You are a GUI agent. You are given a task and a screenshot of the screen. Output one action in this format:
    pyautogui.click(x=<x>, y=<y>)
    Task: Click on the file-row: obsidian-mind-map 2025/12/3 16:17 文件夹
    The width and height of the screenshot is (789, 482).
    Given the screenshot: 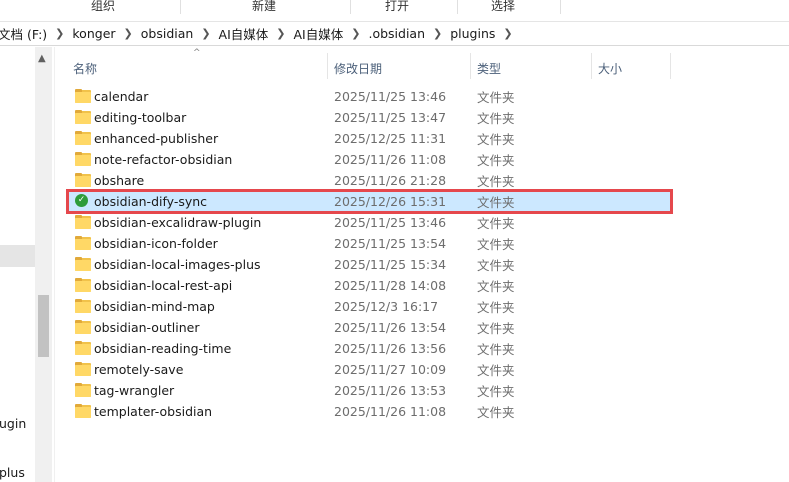 What is the action you would take?
    pyautogui.click(x=369, y=306)
    